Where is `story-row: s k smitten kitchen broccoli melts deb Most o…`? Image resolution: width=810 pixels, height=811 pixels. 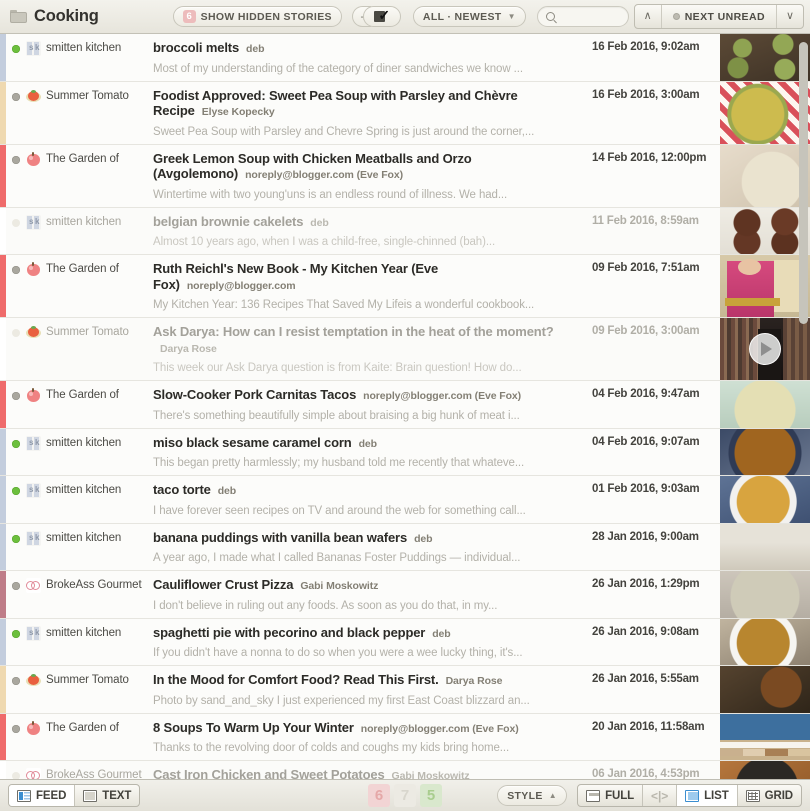
story-row: s k smitten kitchen broccoli melts deb Most o… is located at coordinates (405, 58).